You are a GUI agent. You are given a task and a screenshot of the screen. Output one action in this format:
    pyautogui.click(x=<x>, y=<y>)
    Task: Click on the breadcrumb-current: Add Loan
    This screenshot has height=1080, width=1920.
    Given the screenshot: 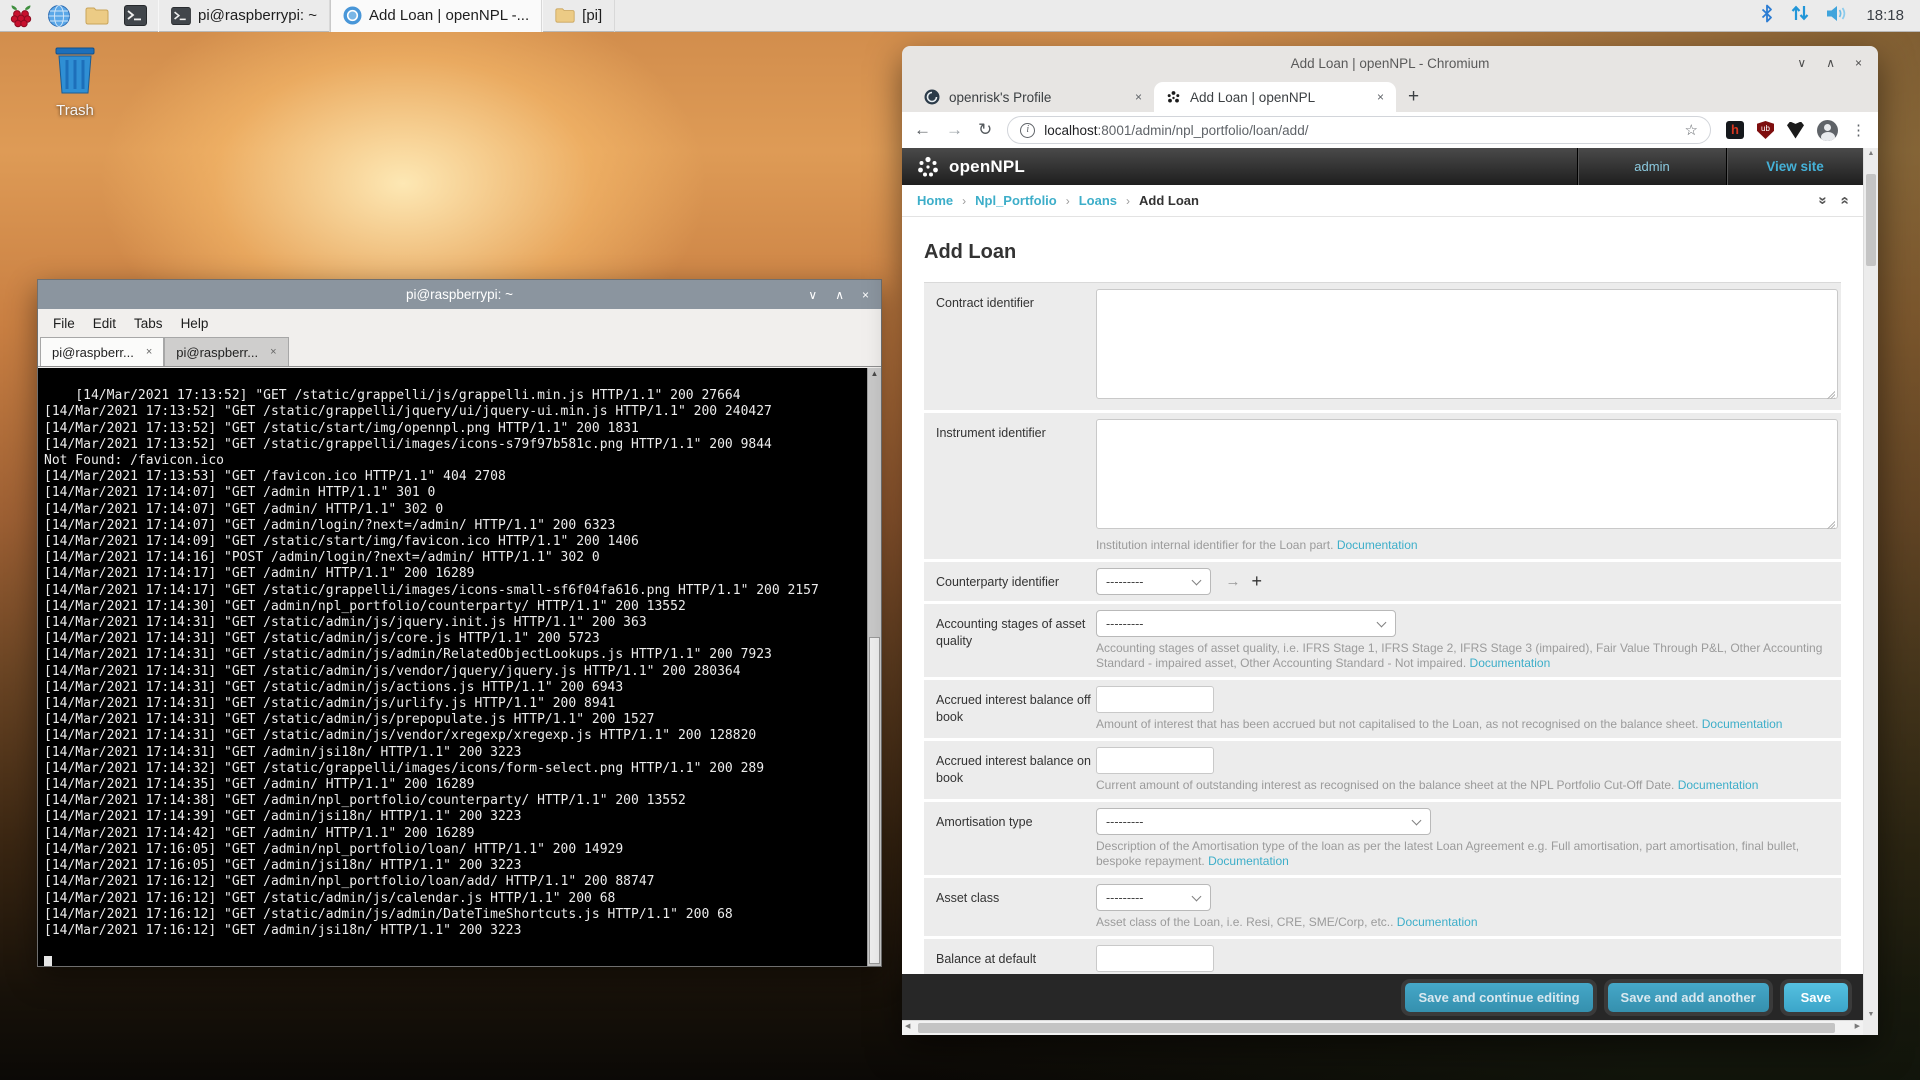 What is the action you would take?
    pyautogui.click(x=1169, y=200)
    